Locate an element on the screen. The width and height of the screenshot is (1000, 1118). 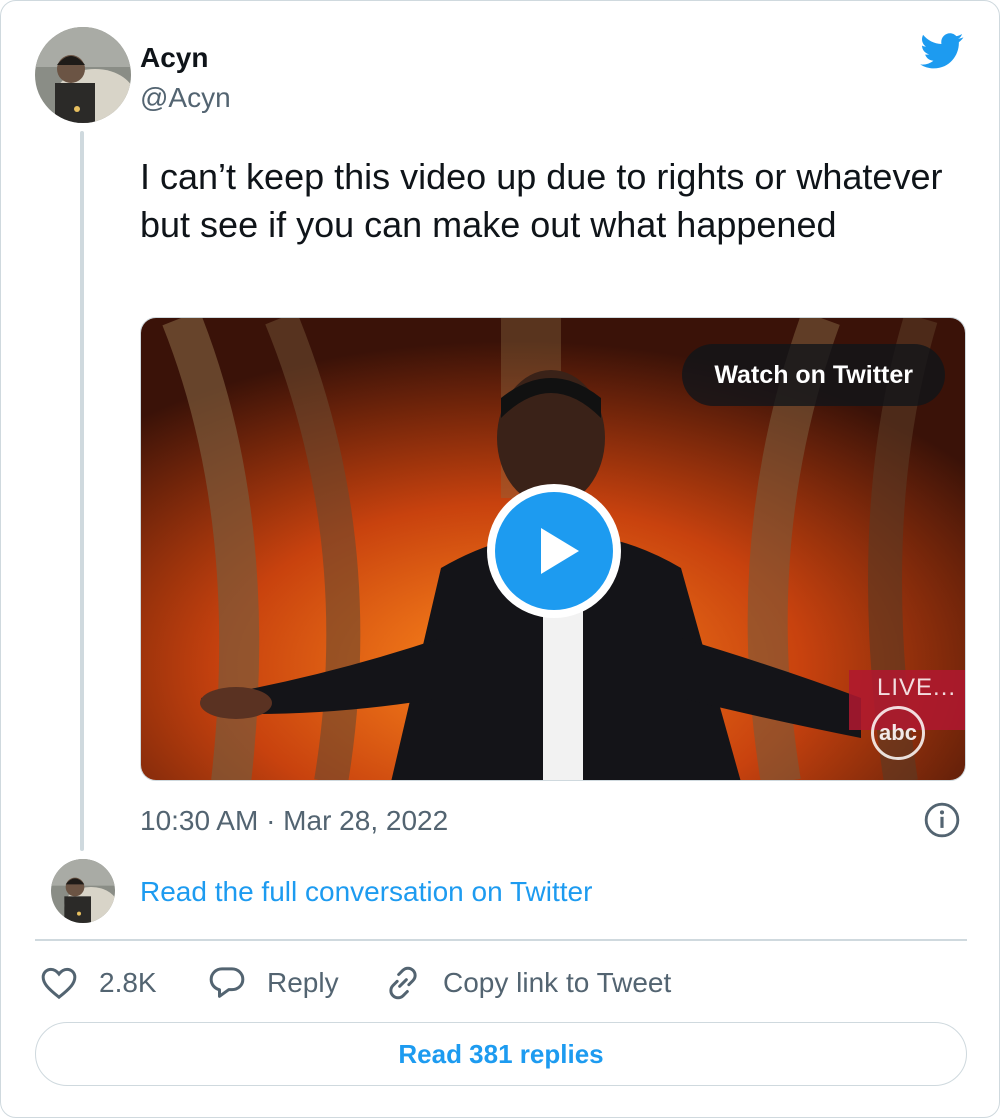
reply-button: Reply is located at coordinates (273, 983).